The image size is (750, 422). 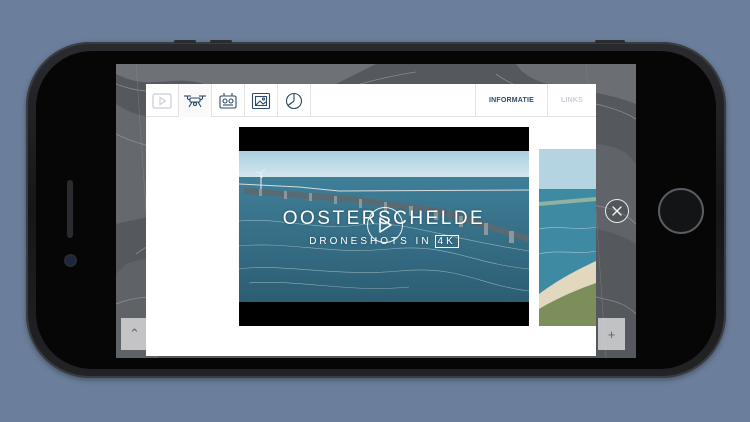 I want to click on play-icon, so click(x=385, y=225).